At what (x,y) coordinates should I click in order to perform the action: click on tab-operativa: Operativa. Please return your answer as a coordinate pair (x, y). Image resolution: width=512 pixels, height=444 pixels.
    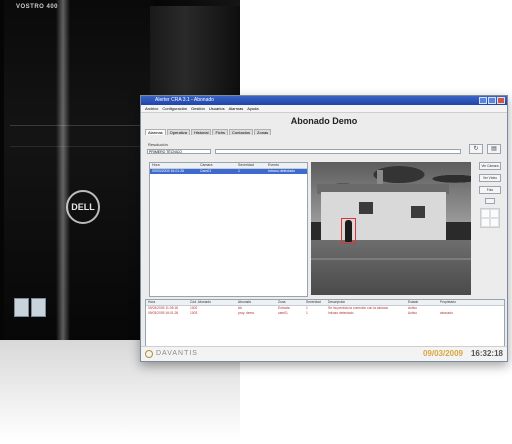
    Looking at the image, I should click on (178, 132).